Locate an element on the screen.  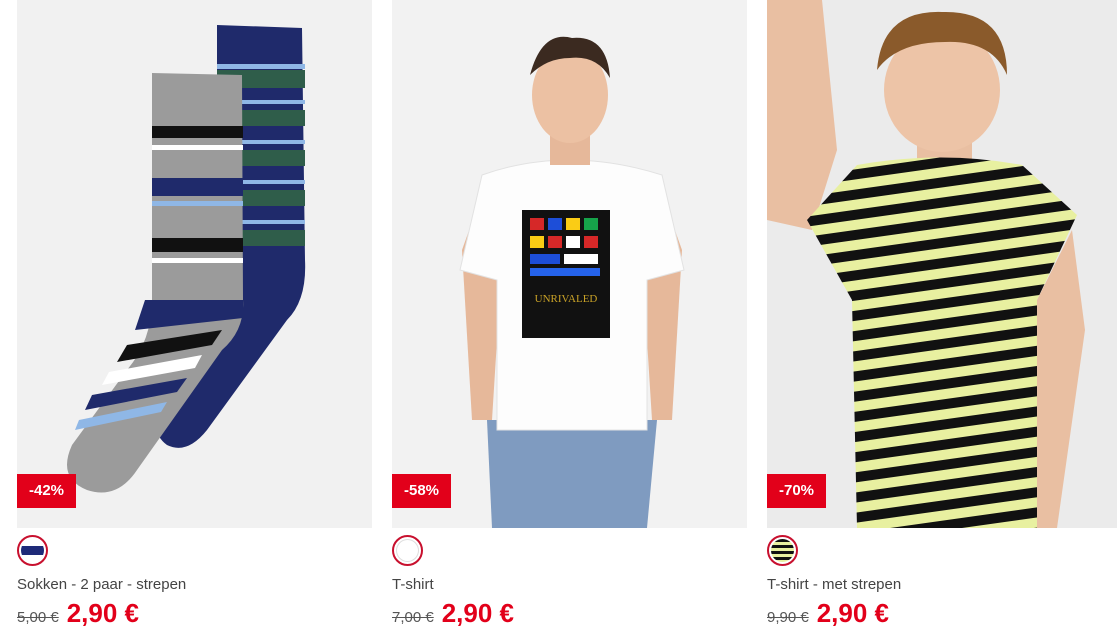
price-row: 5,00 € 2,90 € is located at coordinates (78, 613).